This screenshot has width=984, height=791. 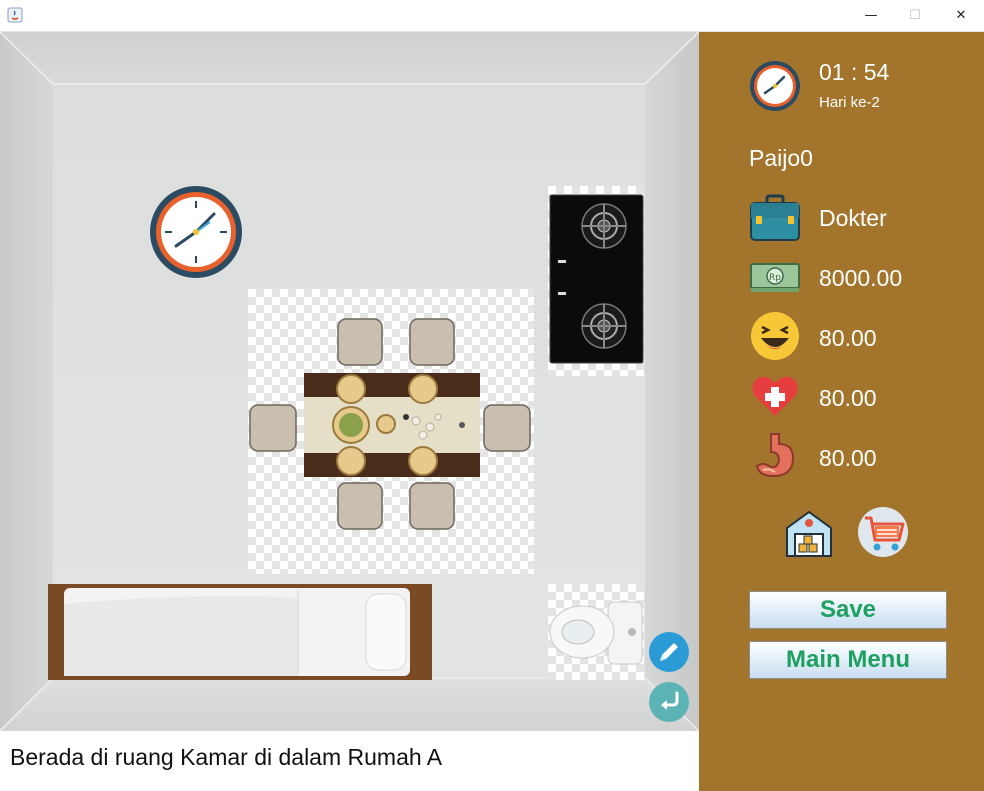 I want to click on main-menu-button: Main Menu, so click(x=848, y=660).